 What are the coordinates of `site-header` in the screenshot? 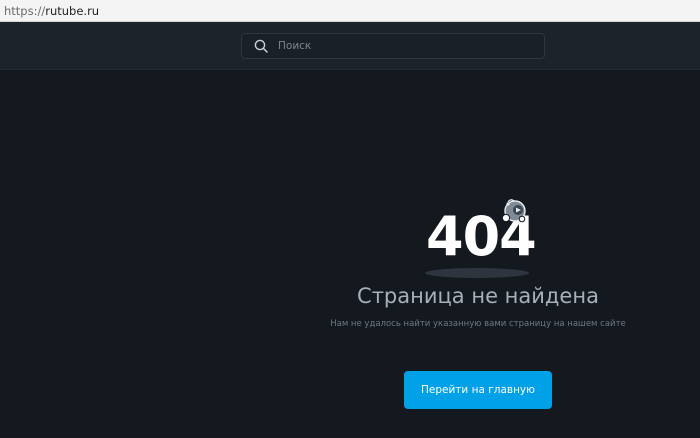 It's located at (350, 46).